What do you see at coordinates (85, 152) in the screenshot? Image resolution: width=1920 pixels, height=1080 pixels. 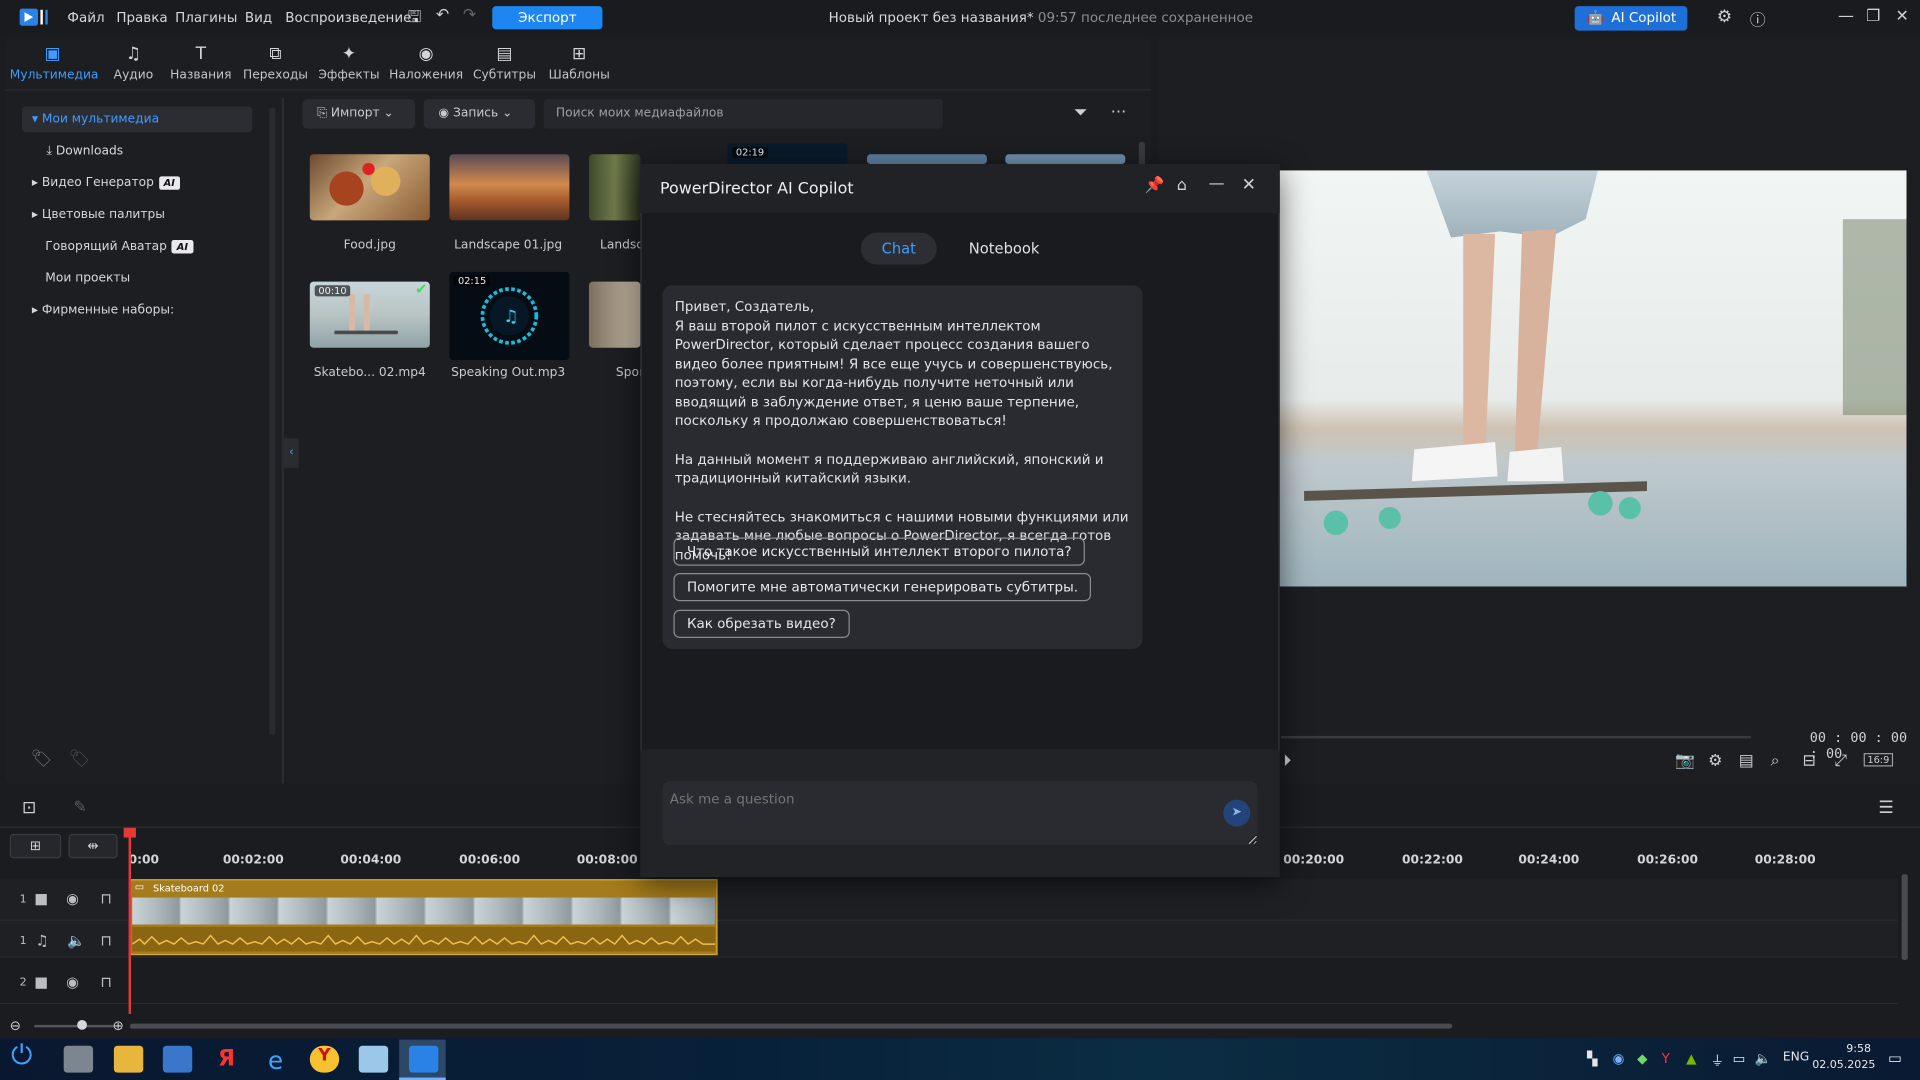 I see `tree-downloads: ⤓ Downloads` at bounding box center [85, 152].